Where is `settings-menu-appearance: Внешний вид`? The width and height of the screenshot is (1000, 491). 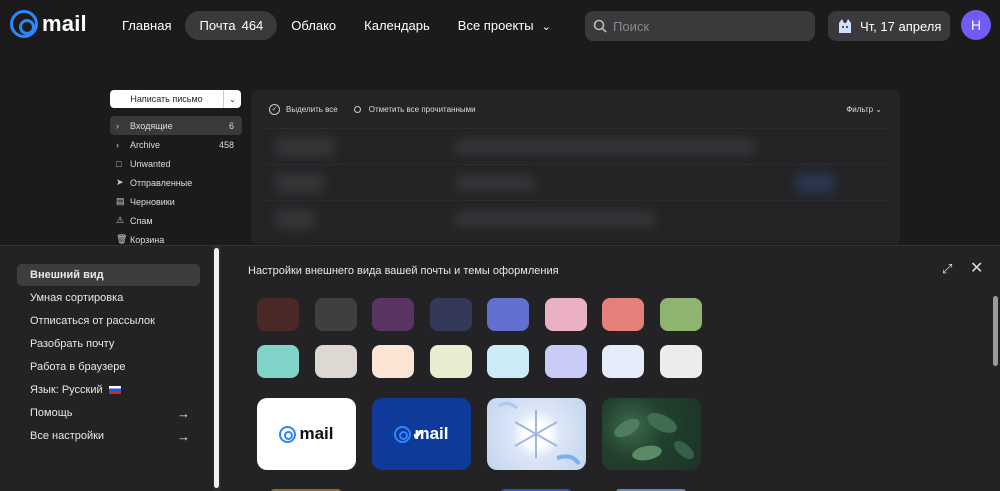
settings-menu-appearance: Внешний вид is located at coordinates (108, 275).